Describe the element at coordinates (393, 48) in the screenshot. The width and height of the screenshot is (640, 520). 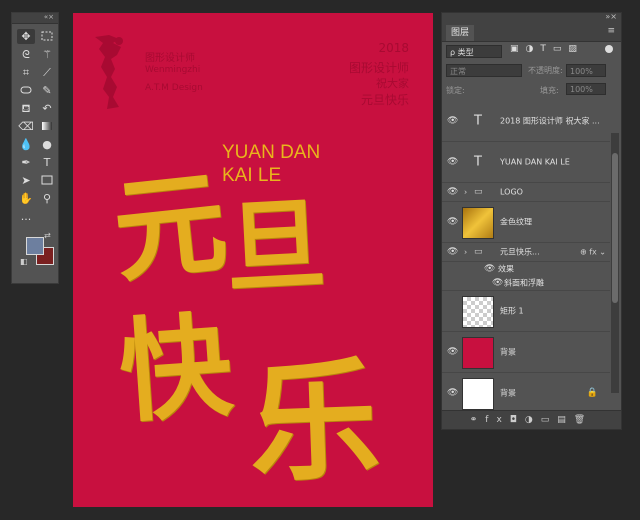
I see `greeting-line-1: 2018` at that location.